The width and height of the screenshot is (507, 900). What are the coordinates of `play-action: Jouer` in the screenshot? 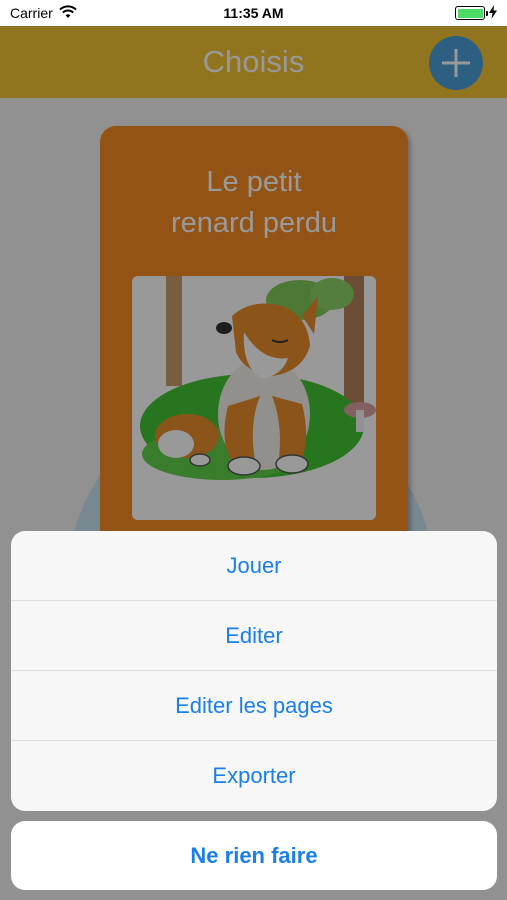 It's located at (254, 566).